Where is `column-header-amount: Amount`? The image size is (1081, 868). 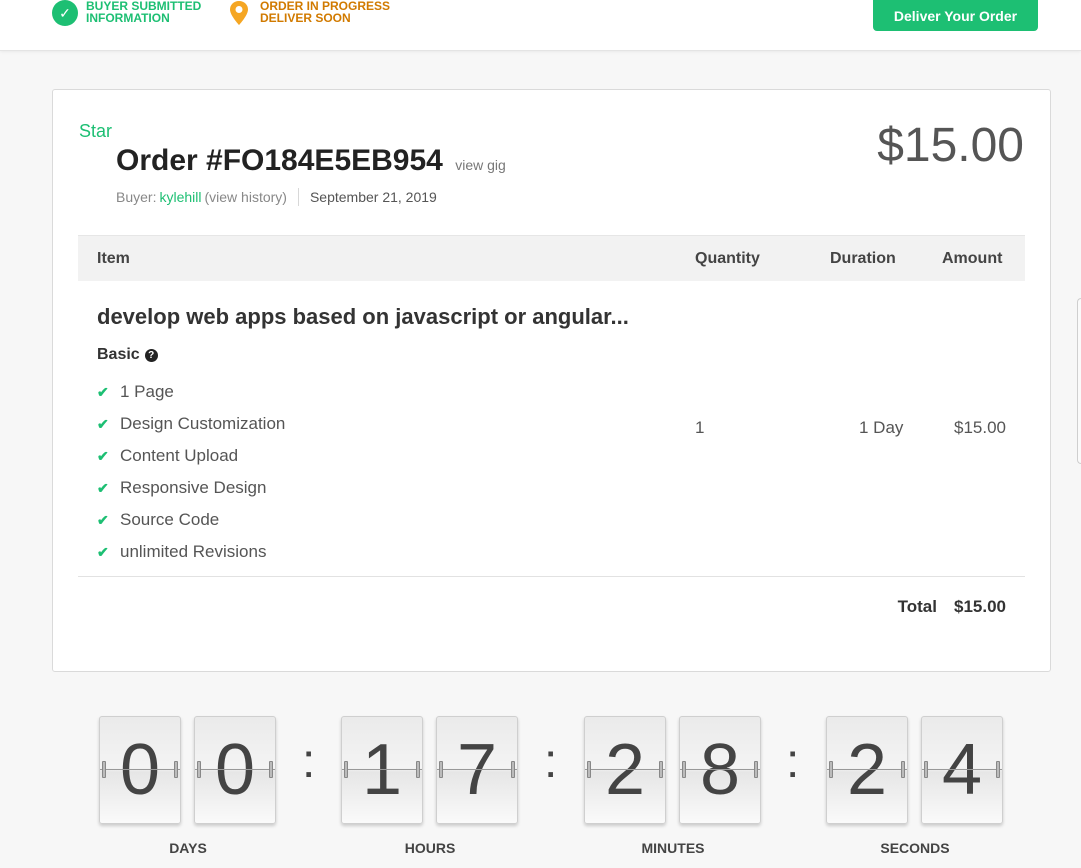 column-header-amount: Amount is located at coordinates (972, 258).